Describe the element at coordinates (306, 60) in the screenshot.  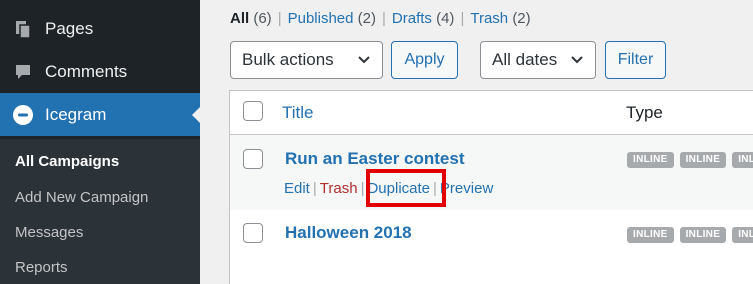
I see `bulk-actions-select: Bulk actions` at that location.